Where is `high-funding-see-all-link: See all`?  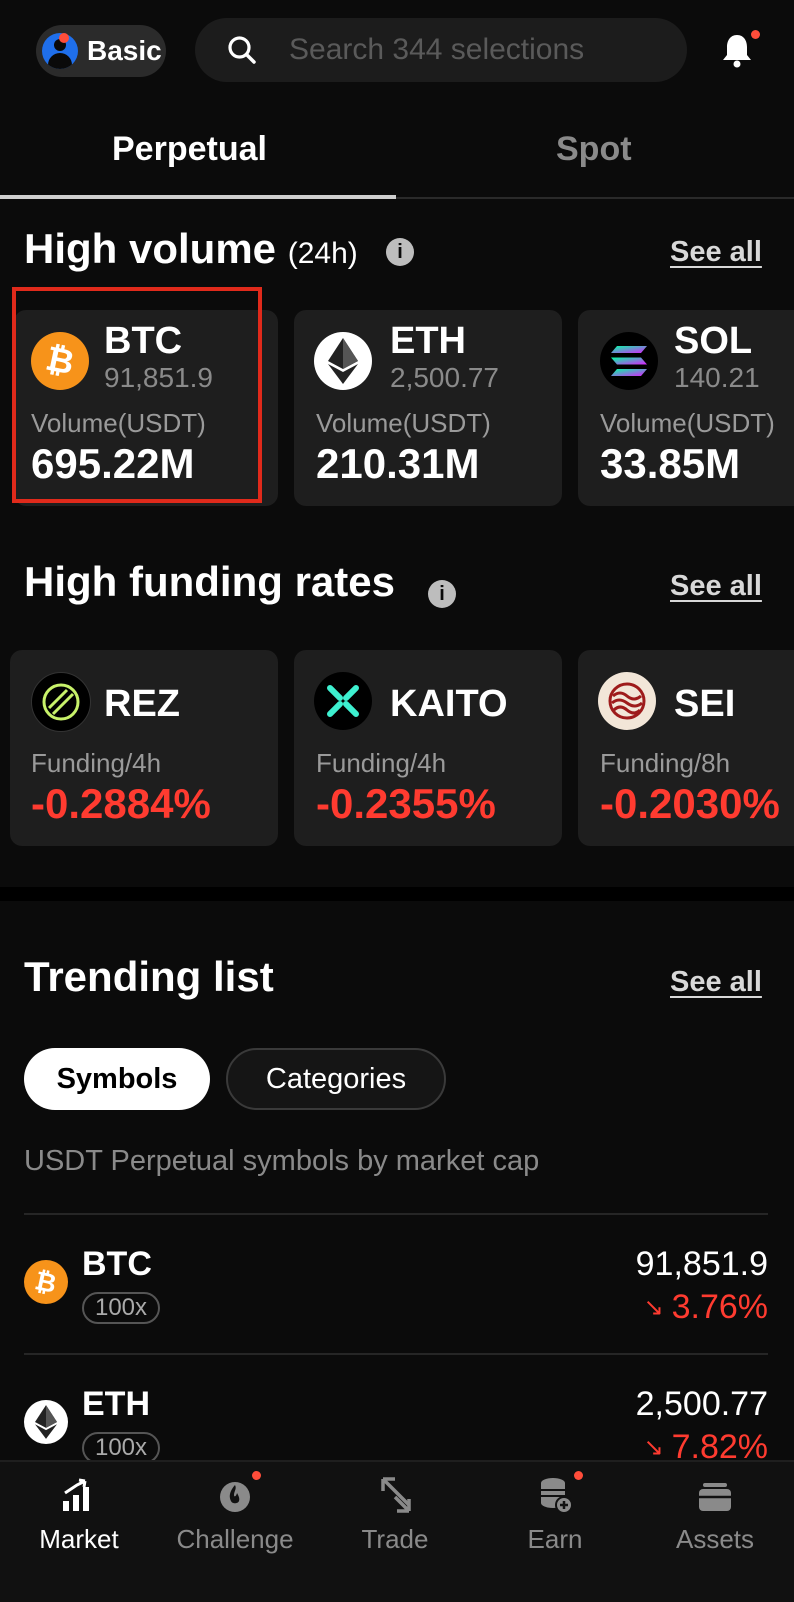
high-funding-see-all-link: See all is located at coordinates (716, 586).